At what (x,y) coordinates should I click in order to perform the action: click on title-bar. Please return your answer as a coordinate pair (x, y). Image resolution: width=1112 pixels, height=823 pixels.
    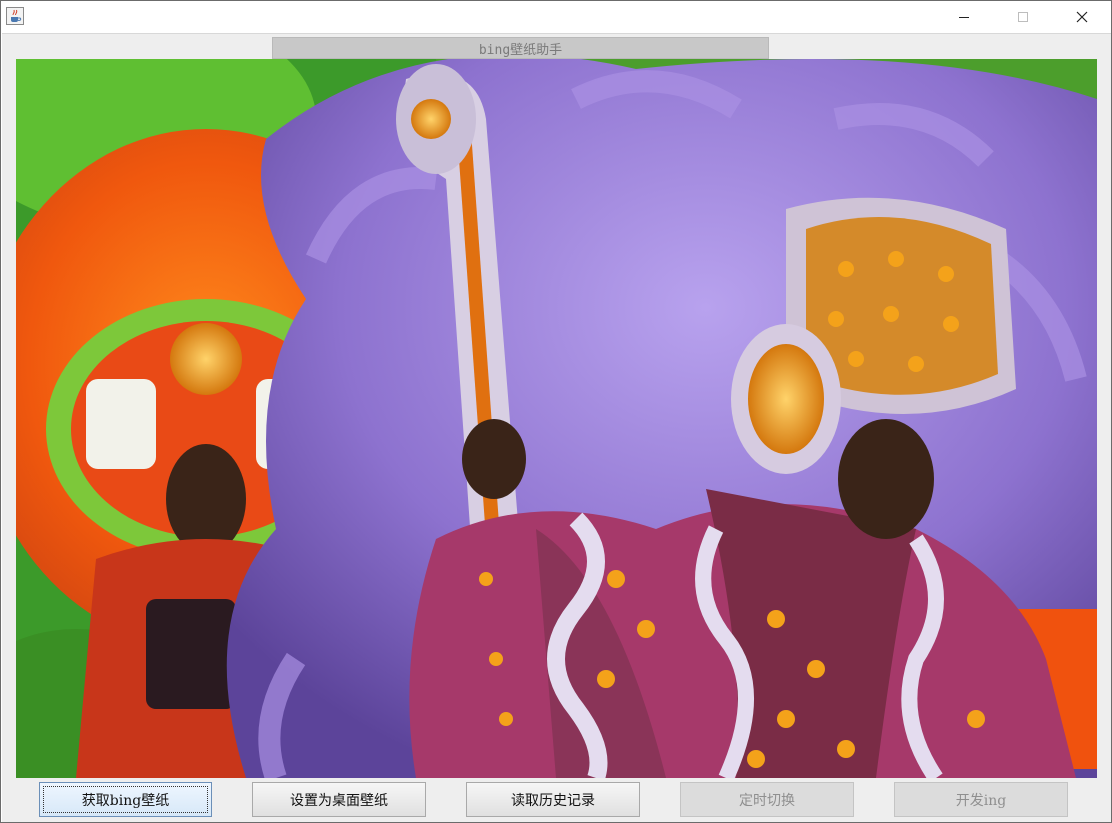
    Looking at the image, I should click on (556, 17).